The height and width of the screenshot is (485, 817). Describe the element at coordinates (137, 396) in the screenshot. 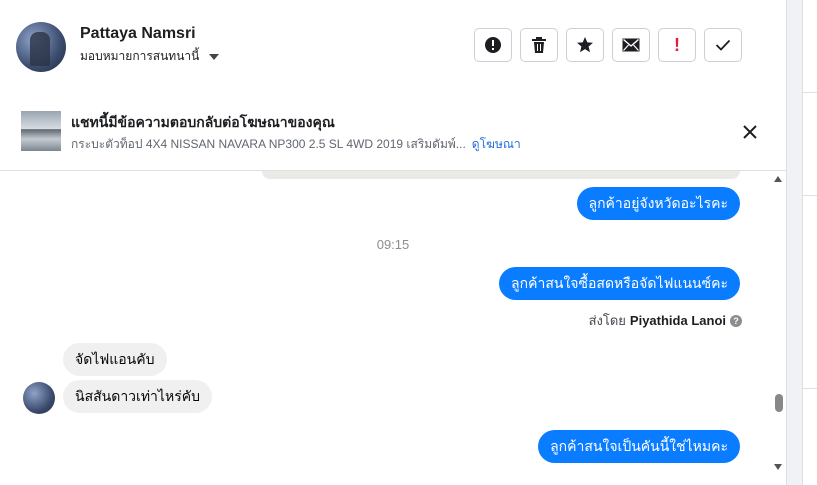

I see `incoming-message: นิสสันดาวเท่าไหร่คับ` at that location.